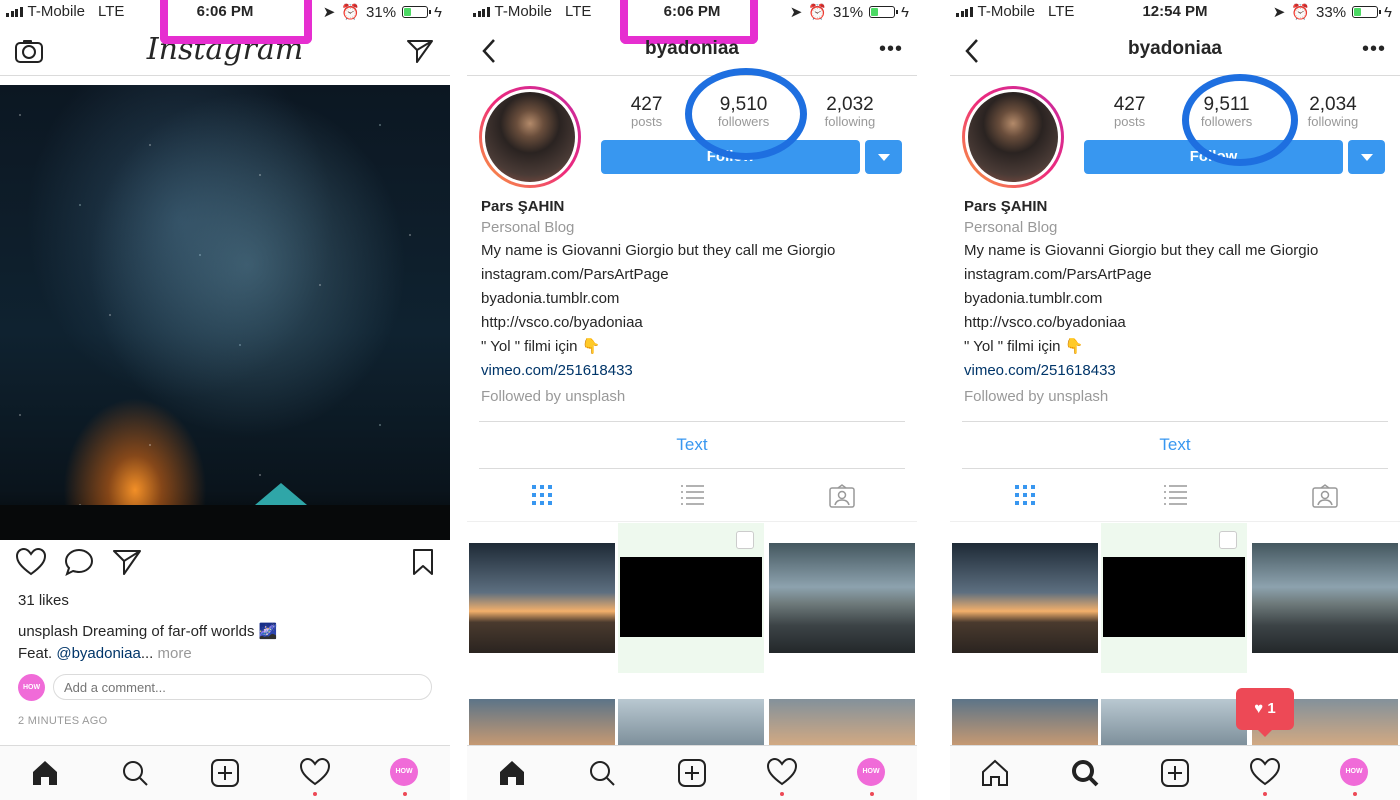 This screenshot has height=800, width=1400. What do you see at coordinates (528, 227) in the screenshot?
I see `profile-category: Personal Blog` at bounding box center [528, 227].